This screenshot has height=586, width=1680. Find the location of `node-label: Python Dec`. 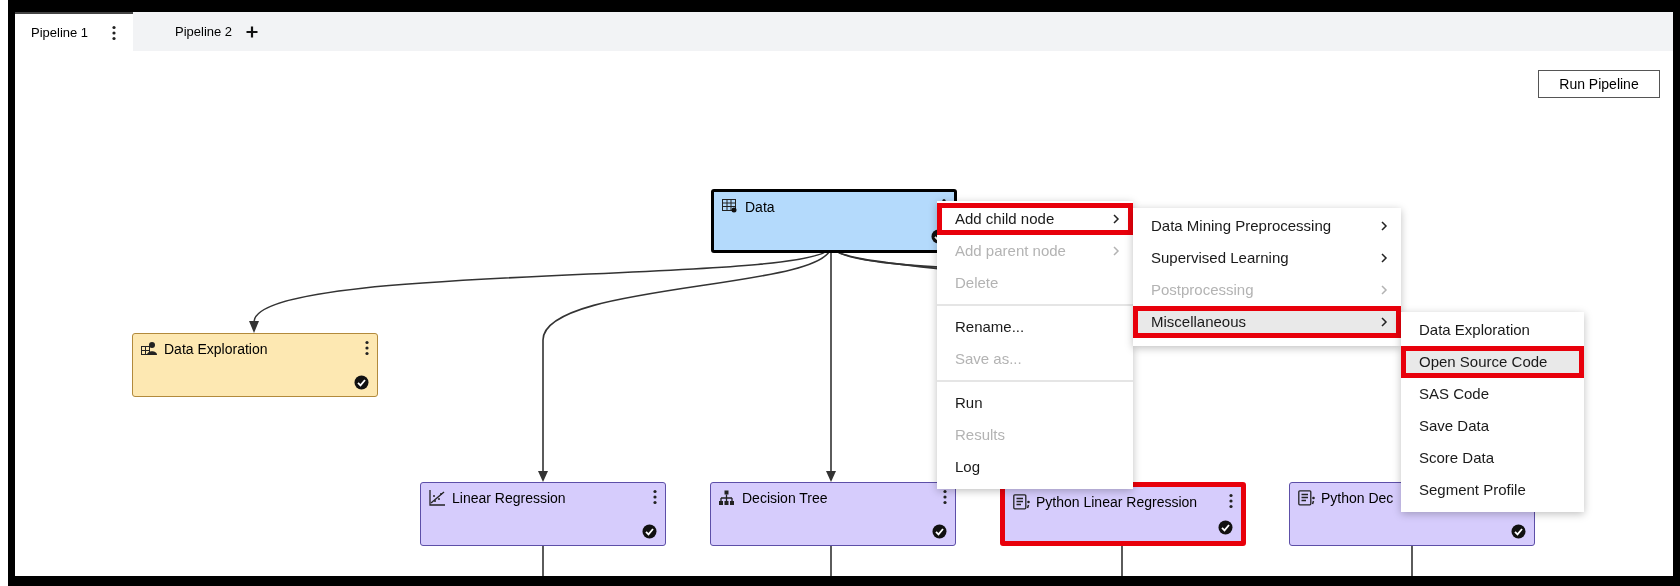

node-label: Python Dec is located at coordinates (1357, 498).